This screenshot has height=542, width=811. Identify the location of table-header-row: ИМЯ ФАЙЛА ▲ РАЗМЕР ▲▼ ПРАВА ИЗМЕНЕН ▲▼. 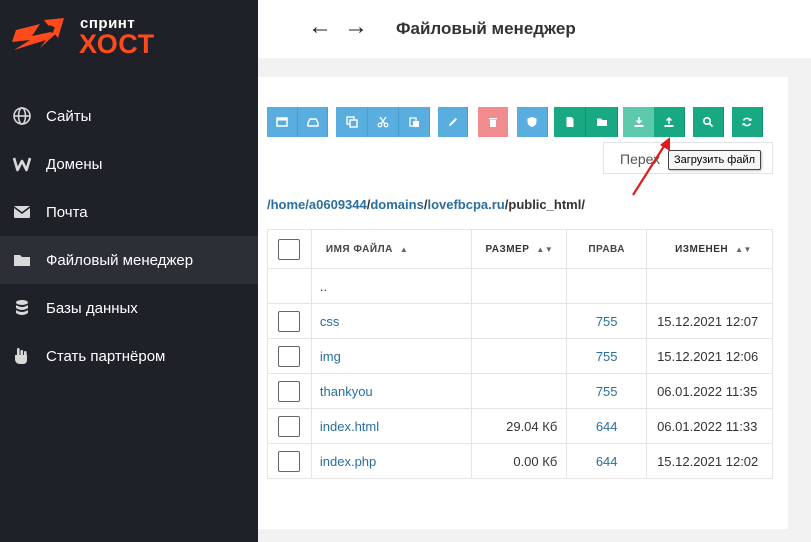
(520, 249).